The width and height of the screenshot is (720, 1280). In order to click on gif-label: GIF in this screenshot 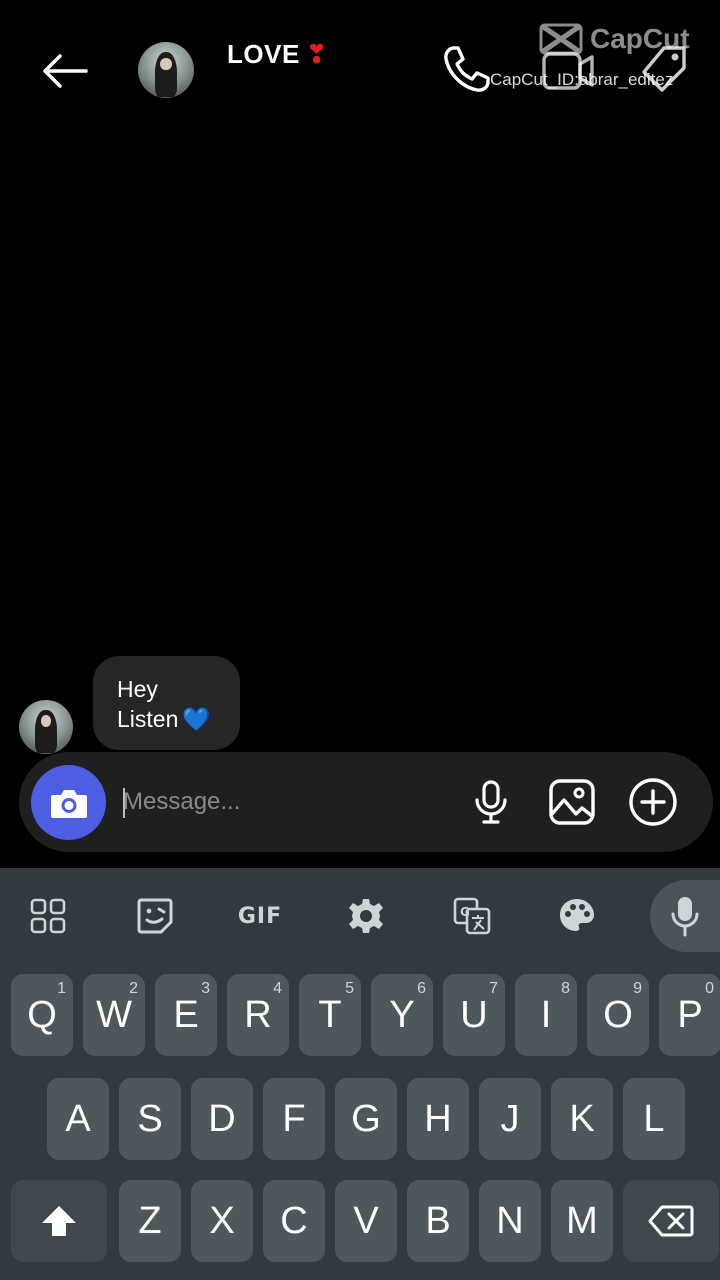, I will do `click(260, 916)`.